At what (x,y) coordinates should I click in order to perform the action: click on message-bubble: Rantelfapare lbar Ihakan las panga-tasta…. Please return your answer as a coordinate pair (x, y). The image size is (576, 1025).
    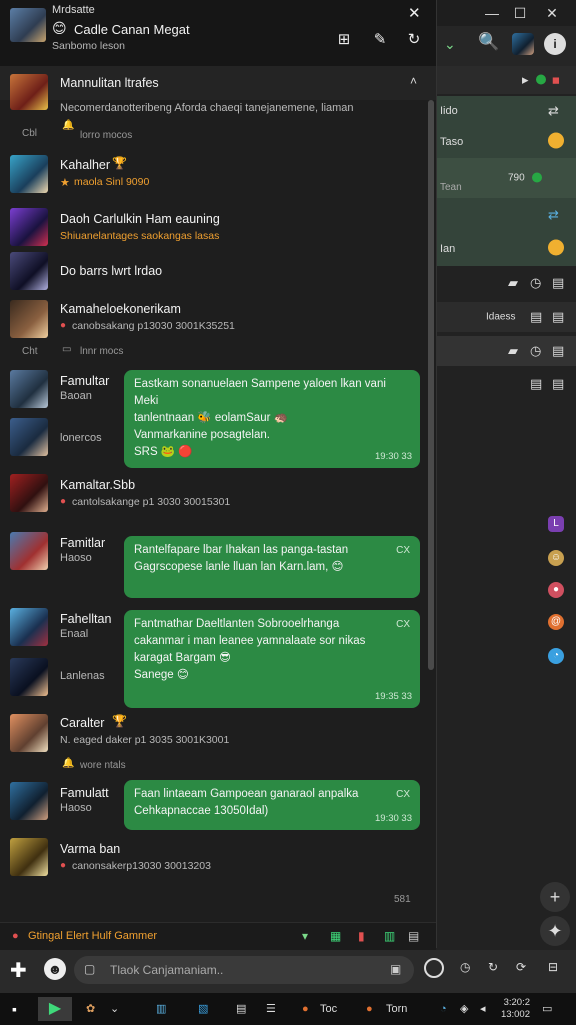
    Looking at the image, I should click on (272, 567).